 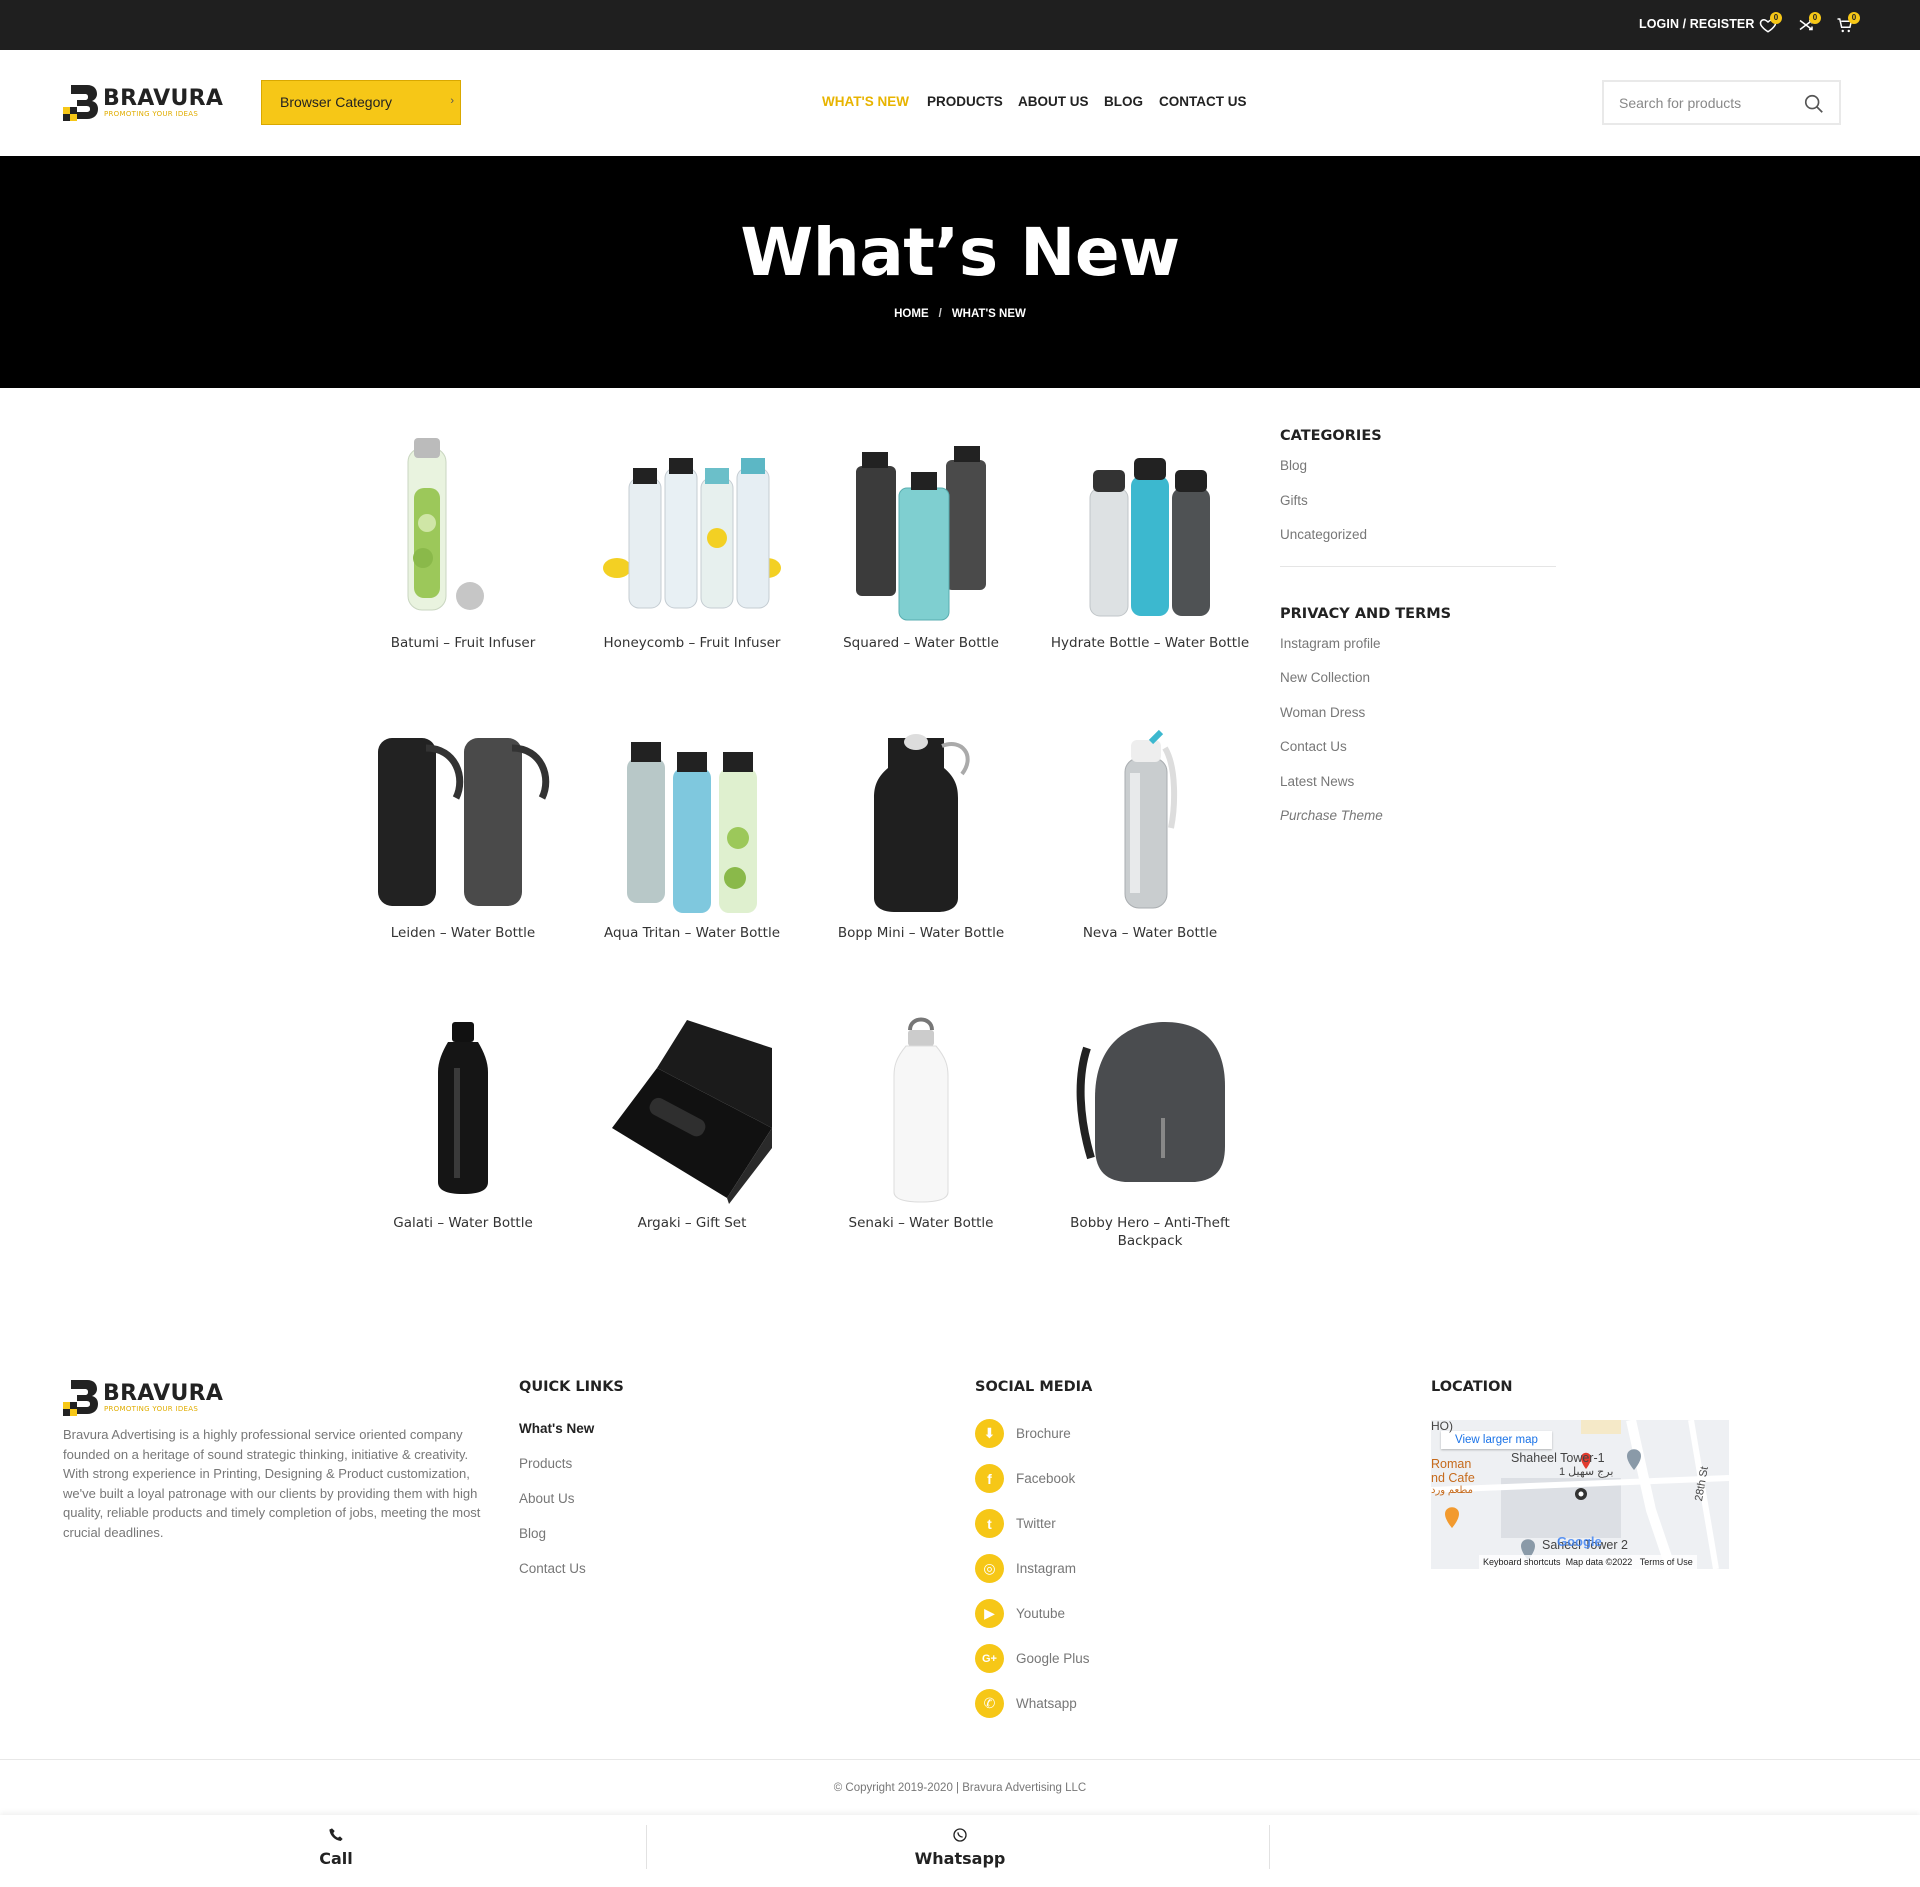 I want to click on product-title: Neva – Water Bottle, so click(x=1150, y=933).